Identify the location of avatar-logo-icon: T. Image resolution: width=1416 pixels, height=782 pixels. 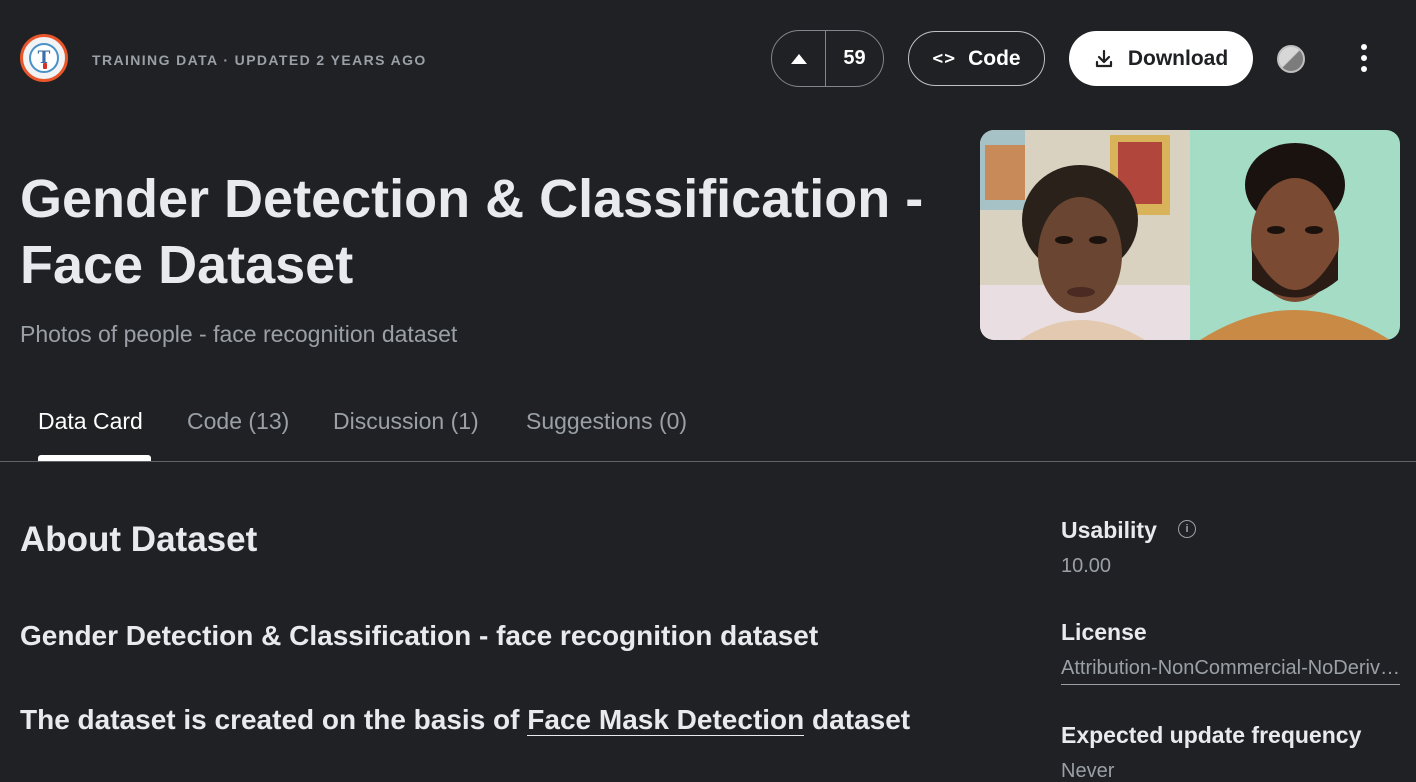
(44, 58).